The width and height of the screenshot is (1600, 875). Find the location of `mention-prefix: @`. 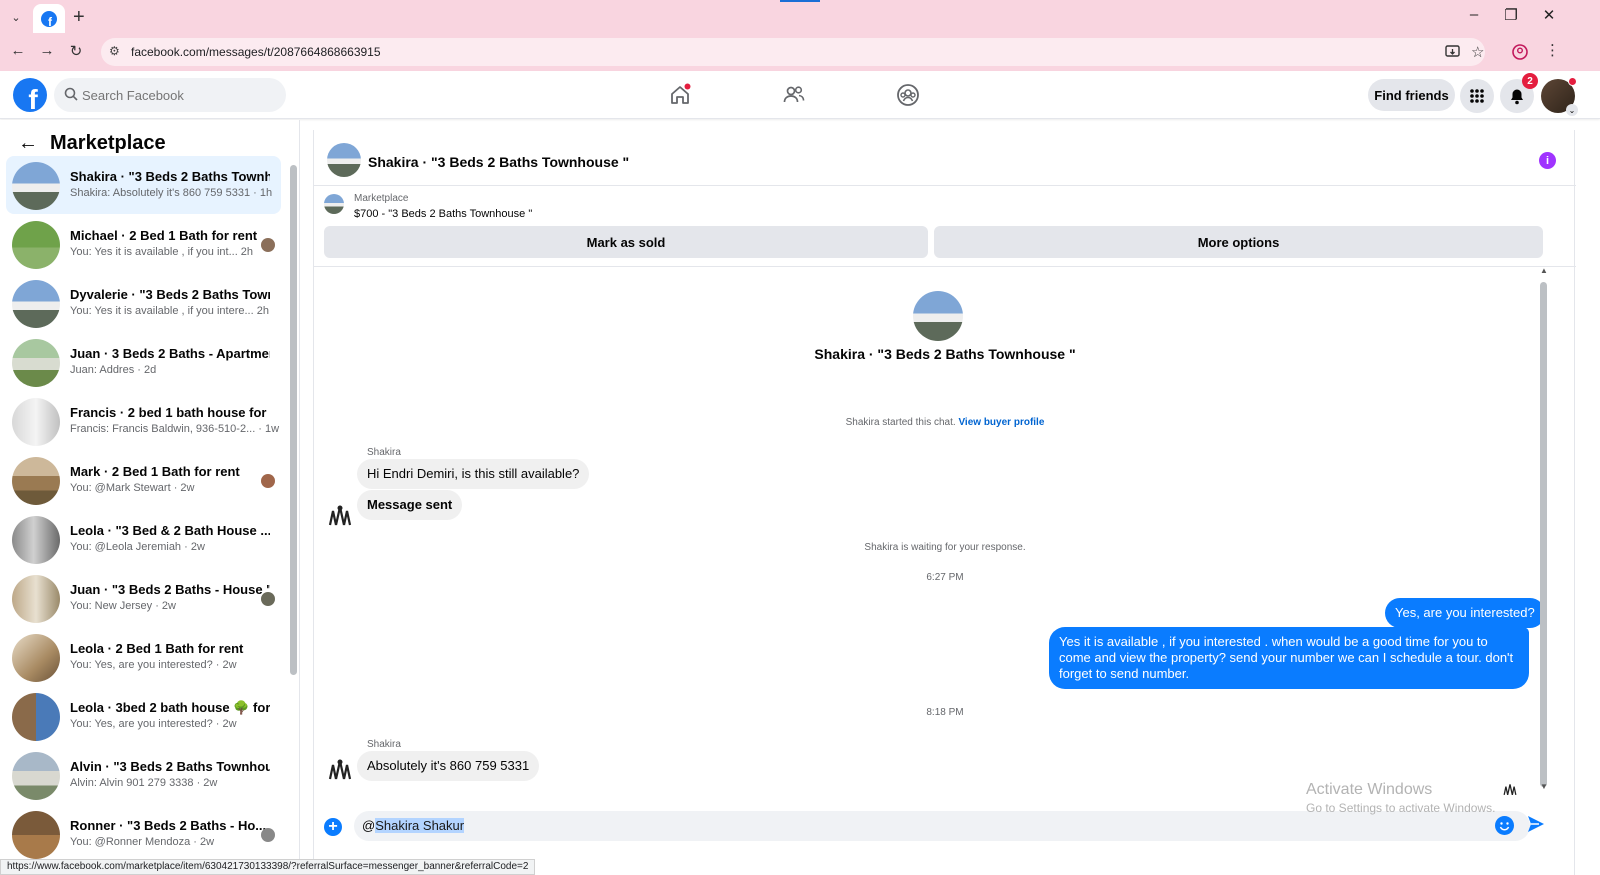

mention-prefix: @ is located at coordinates (369, 825).